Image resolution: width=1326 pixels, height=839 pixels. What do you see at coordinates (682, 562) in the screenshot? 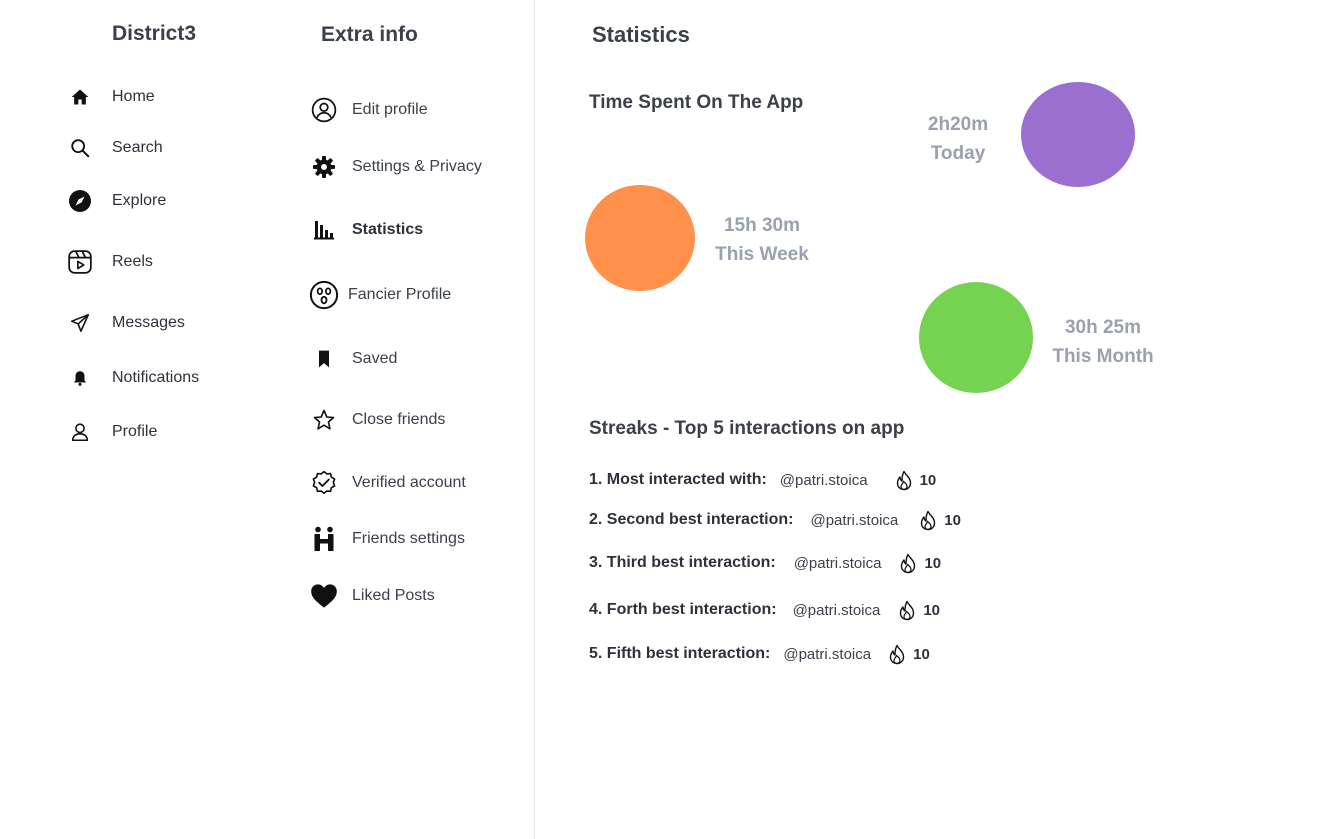
I see `streak-label: 3. Third best interaction:` at bounding box center [682, 562].